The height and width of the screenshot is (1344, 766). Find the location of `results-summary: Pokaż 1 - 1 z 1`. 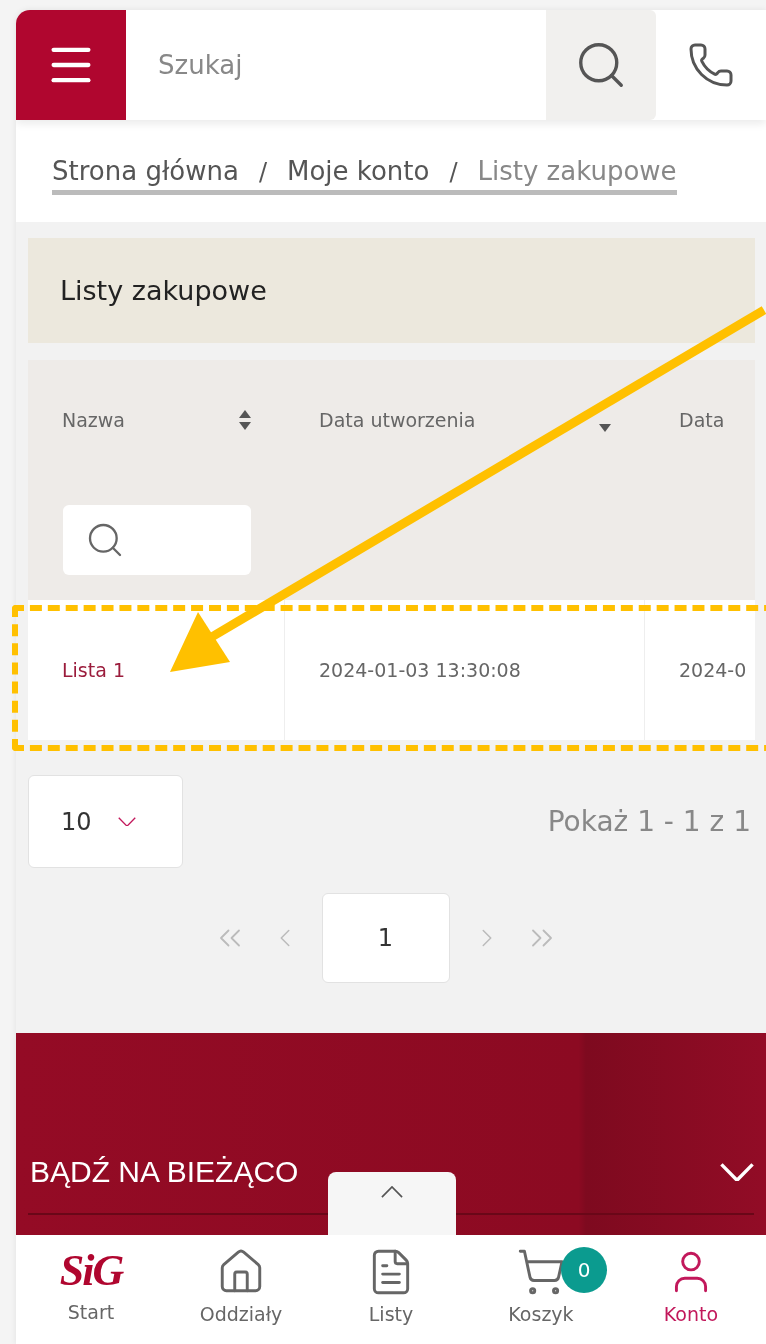

results-summary: Pokaż 1 - 1 z 1 is located at coordinates (649, 821).